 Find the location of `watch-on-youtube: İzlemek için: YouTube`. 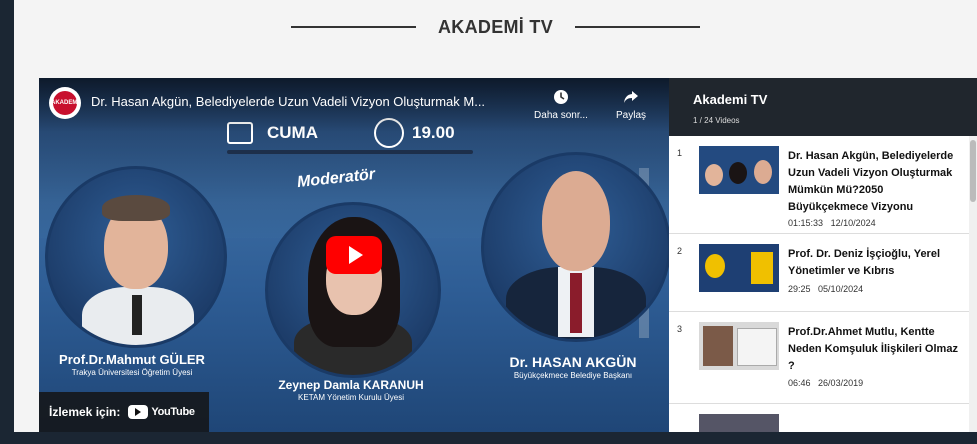

watch-on-youtube: İzlemek için: YouTube is located at coordinates (124, 412).